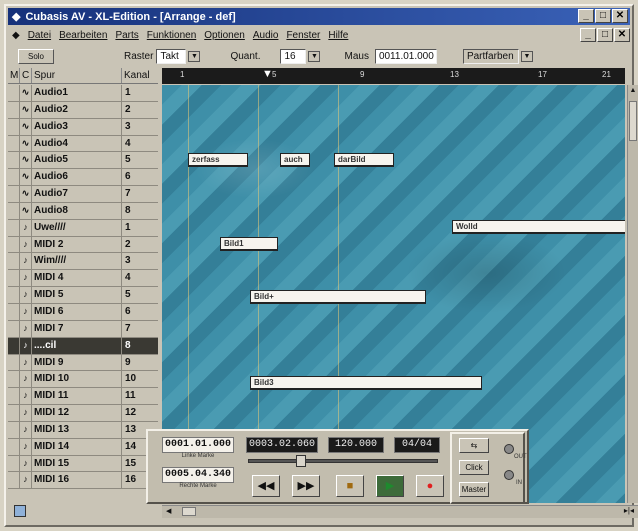  Describe the element at coordinates (474, 489) in the screenshot. I see `master-button: Master` at that location.